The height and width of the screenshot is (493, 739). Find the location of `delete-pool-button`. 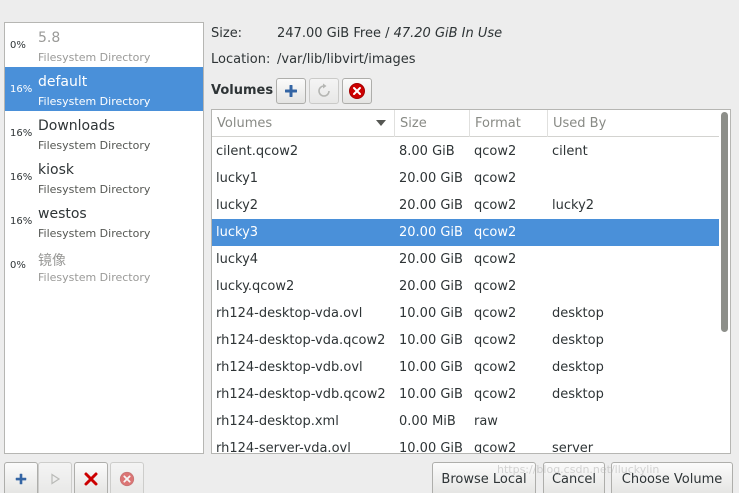

delete-pool-button is located at coordinates (127, 477).